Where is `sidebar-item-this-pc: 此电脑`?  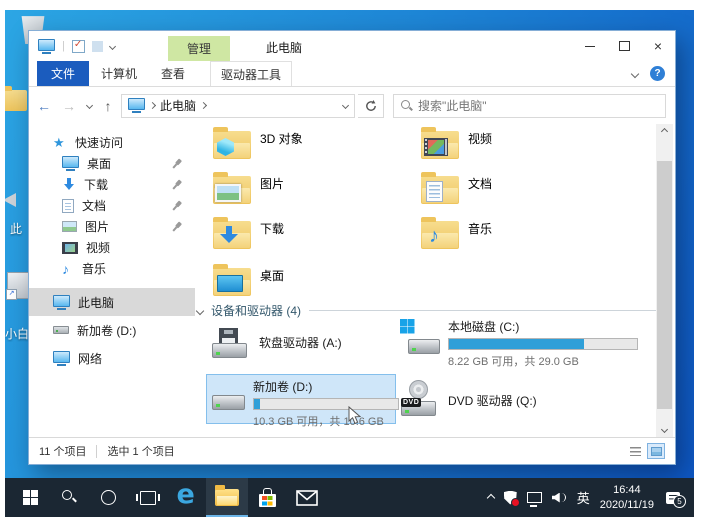 sidebar-item-this-pc: 此电脑 is located at coordinates (112, 302).